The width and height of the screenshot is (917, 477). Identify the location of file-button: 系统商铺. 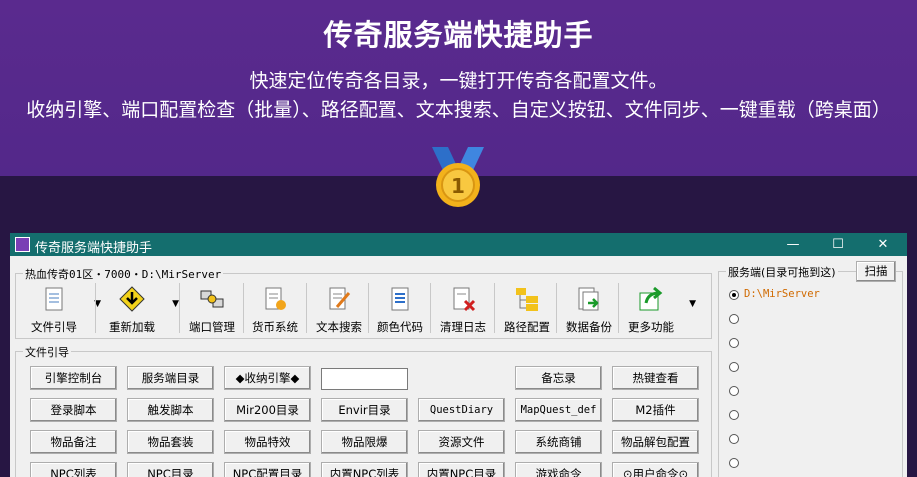
(558, 442).